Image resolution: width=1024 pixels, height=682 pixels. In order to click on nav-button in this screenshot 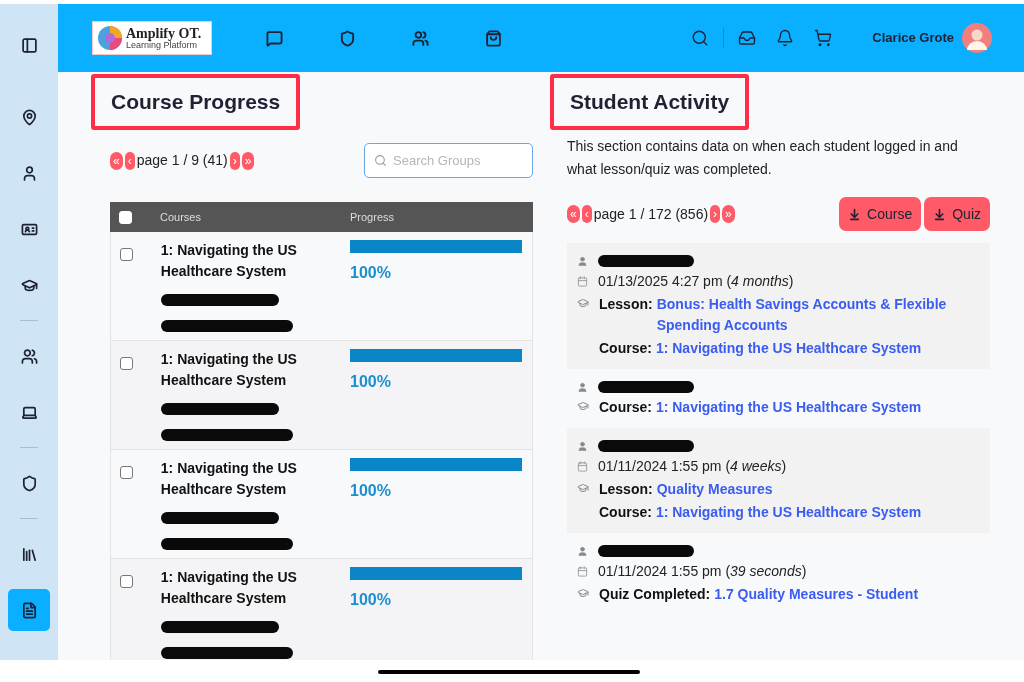, I will do `click(493, 38)`.